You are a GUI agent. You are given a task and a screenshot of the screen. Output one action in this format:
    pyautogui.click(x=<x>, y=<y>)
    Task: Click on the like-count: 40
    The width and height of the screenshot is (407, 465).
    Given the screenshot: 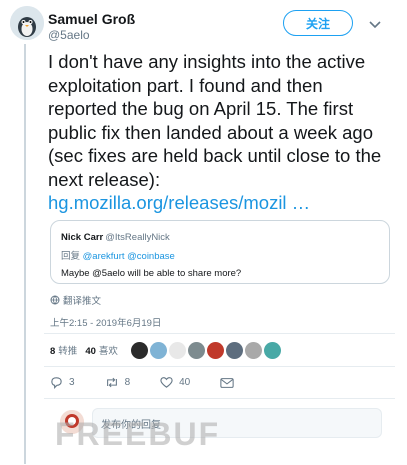 What is the action you would take?
    pyautogui.click(x=185, y=382)
    